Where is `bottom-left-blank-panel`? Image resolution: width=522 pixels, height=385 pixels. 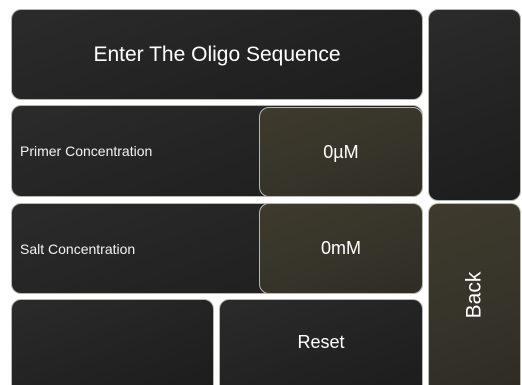 bottom-left-blank-panel is located at coordinates (112, 342).